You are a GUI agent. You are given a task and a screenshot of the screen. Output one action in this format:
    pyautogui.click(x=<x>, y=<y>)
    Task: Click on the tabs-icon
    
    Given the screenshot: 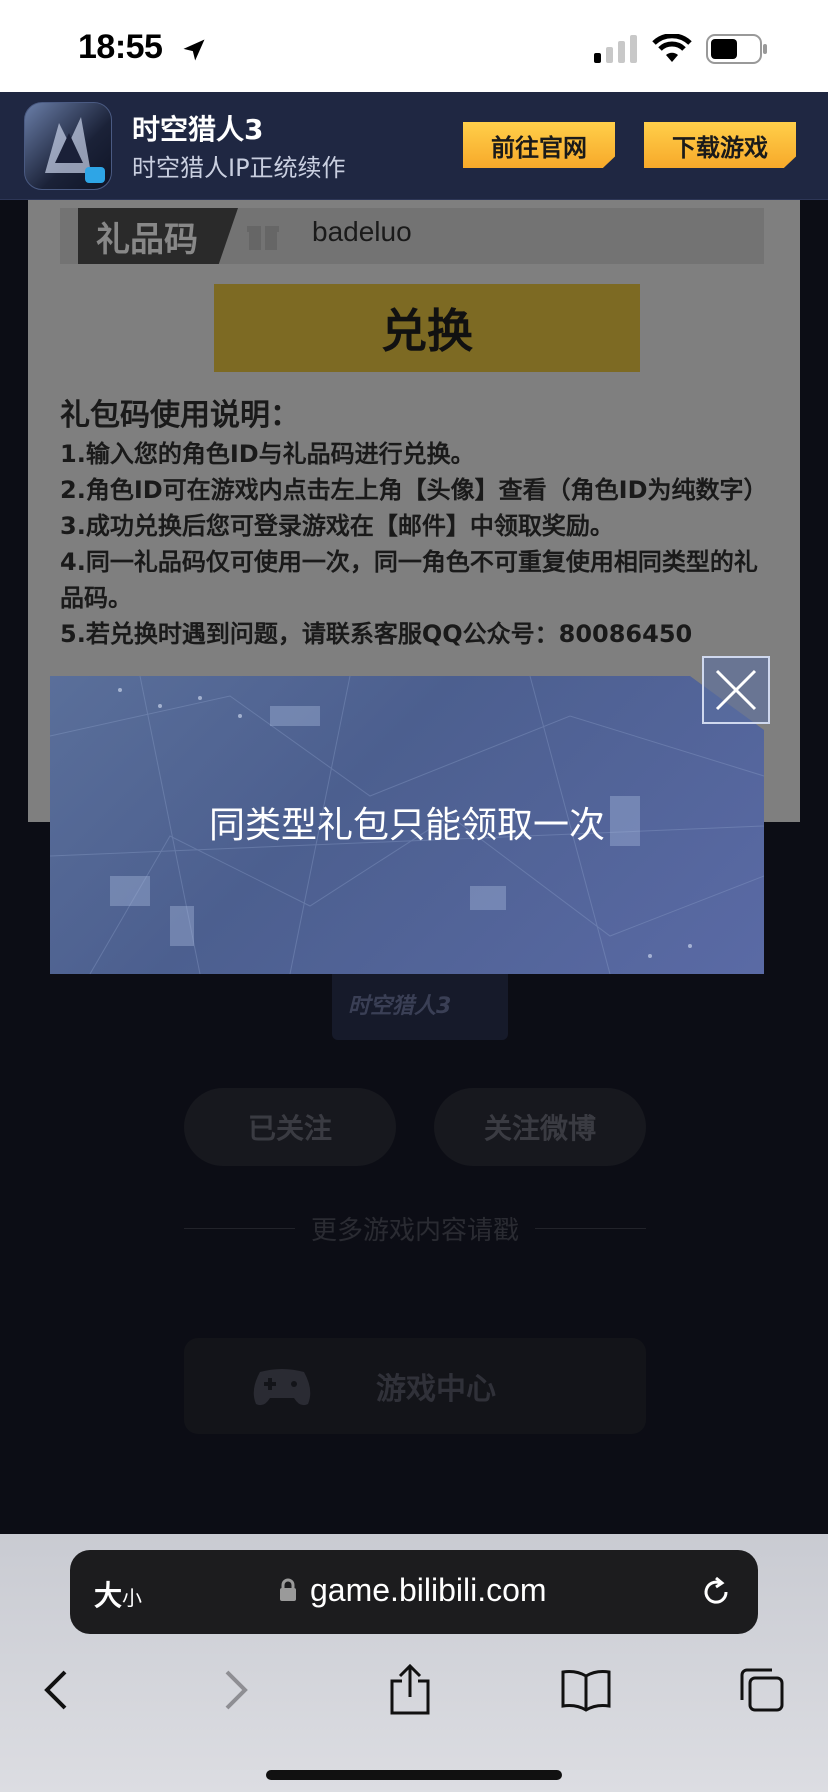 What is the action you would take?
    pyautogui.click(x=762, y=1690)
    